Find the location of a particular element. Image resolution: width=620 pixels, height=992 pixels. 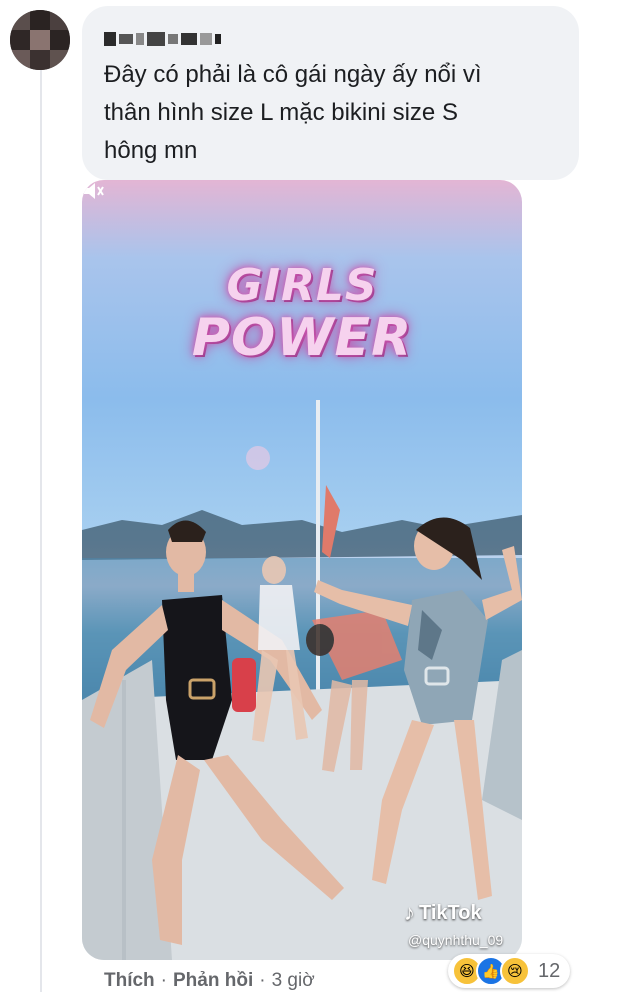

light-flare is located at coordinates (258, 458).